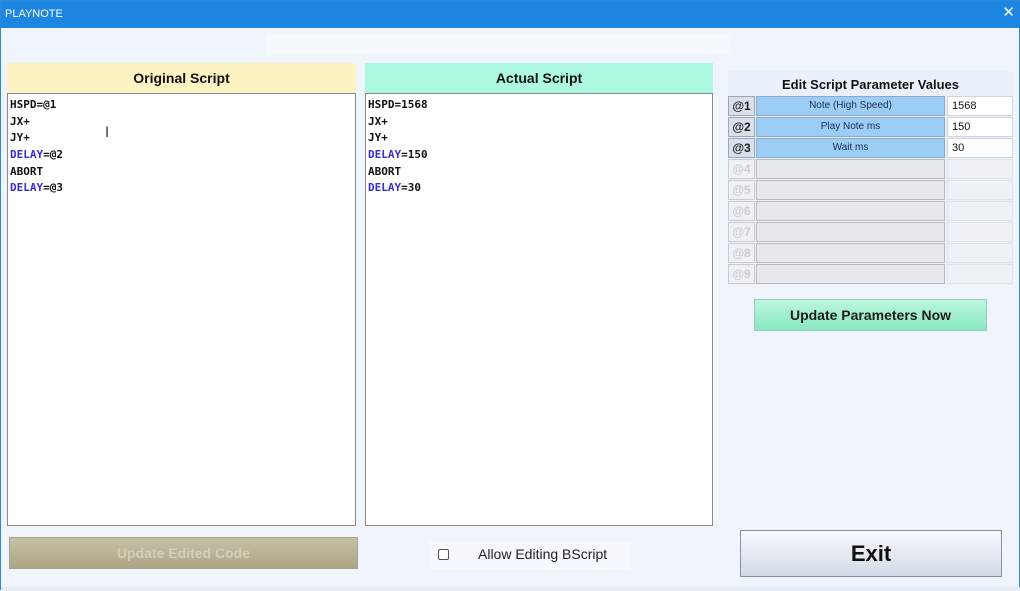  What do you see at coordinates (33, 104) in the screenshot?
I see `script-text: HSPD=@1` at bounding box center [33, 104].